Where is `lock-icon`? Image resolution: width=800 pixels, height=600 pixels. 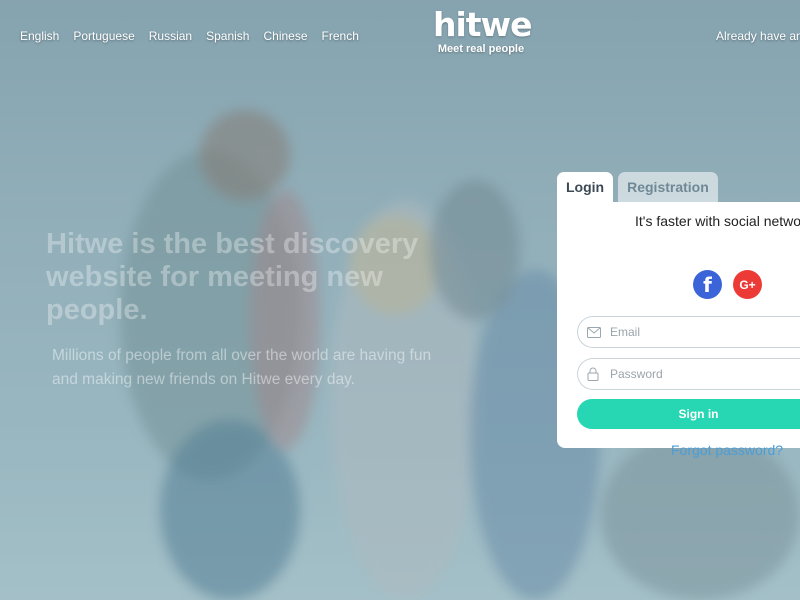 lock-icon is located at coordinates (594, 374).